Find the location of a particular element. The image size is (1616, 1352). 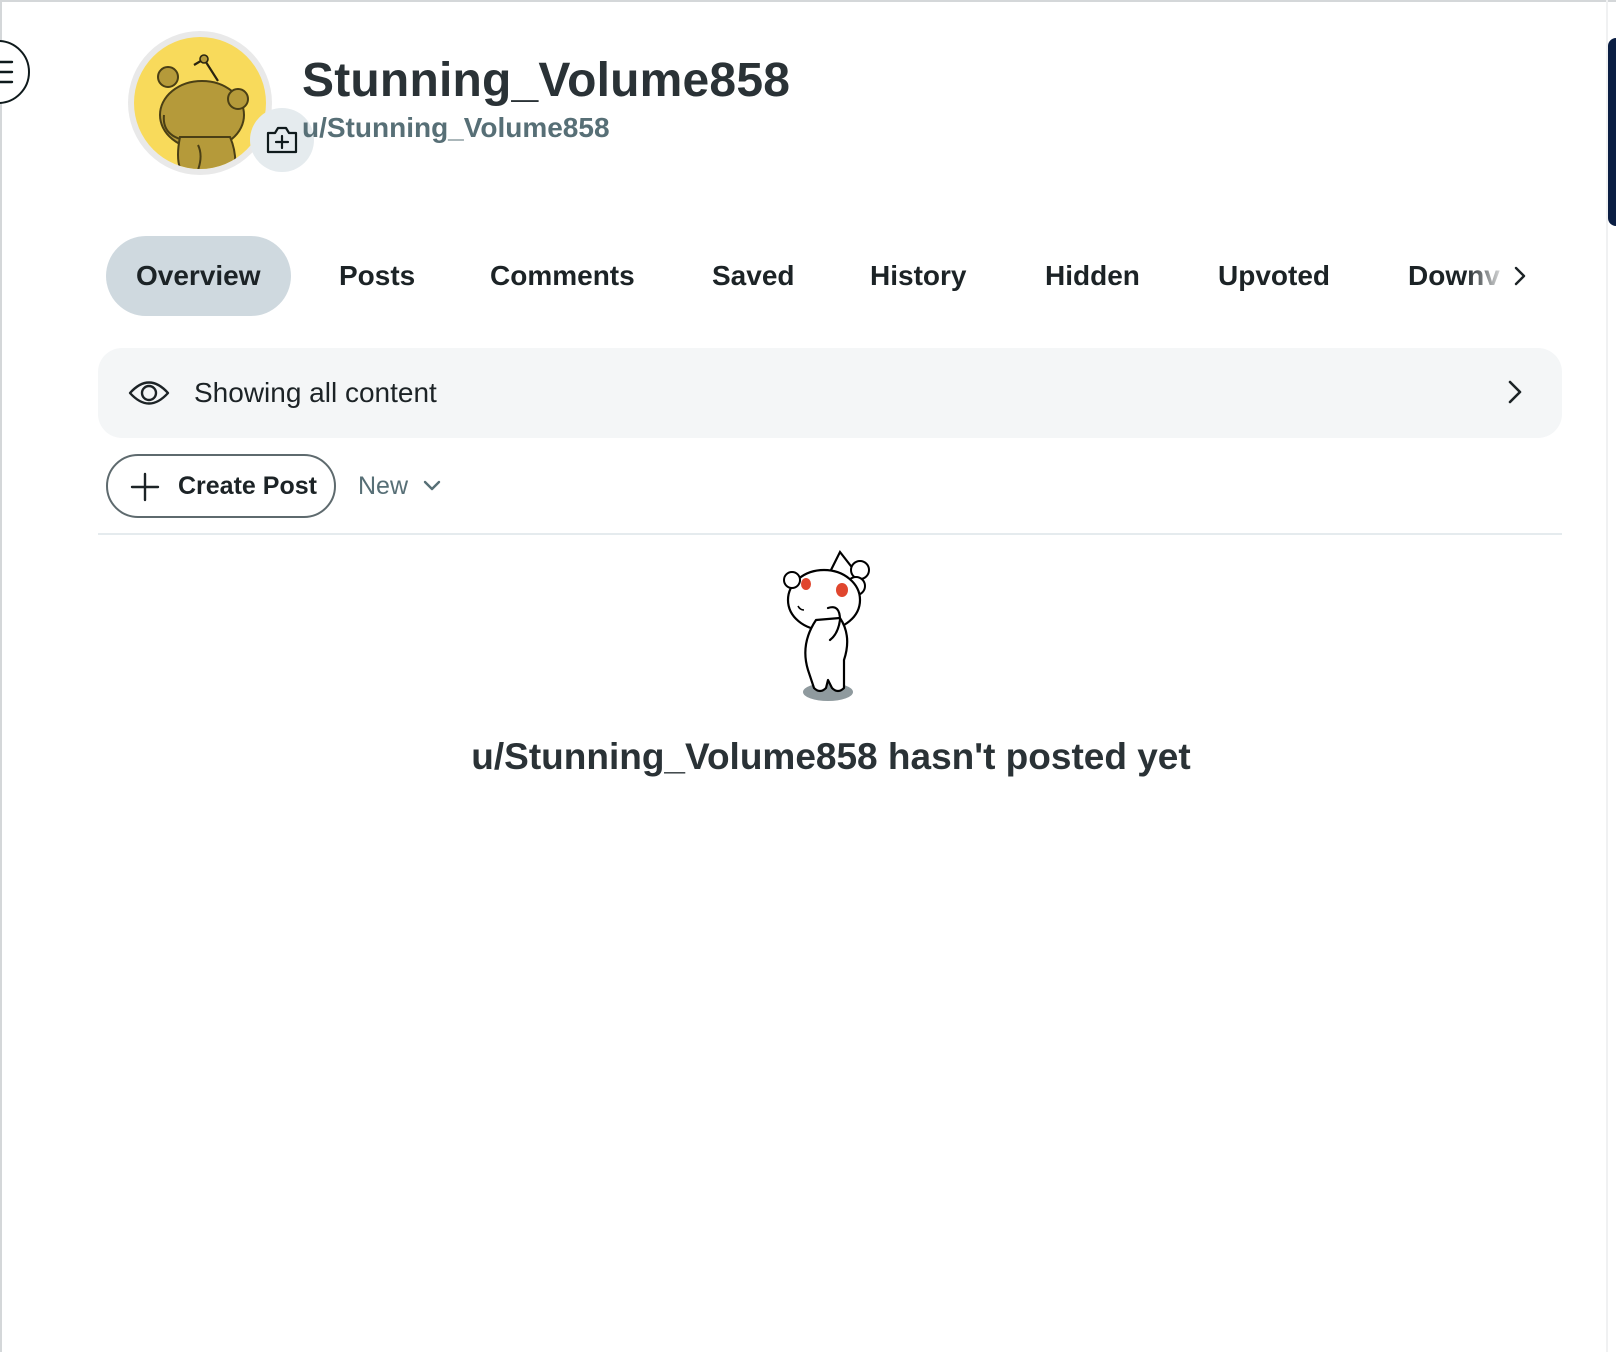

avatar-image is located at coordinates (200, 103).